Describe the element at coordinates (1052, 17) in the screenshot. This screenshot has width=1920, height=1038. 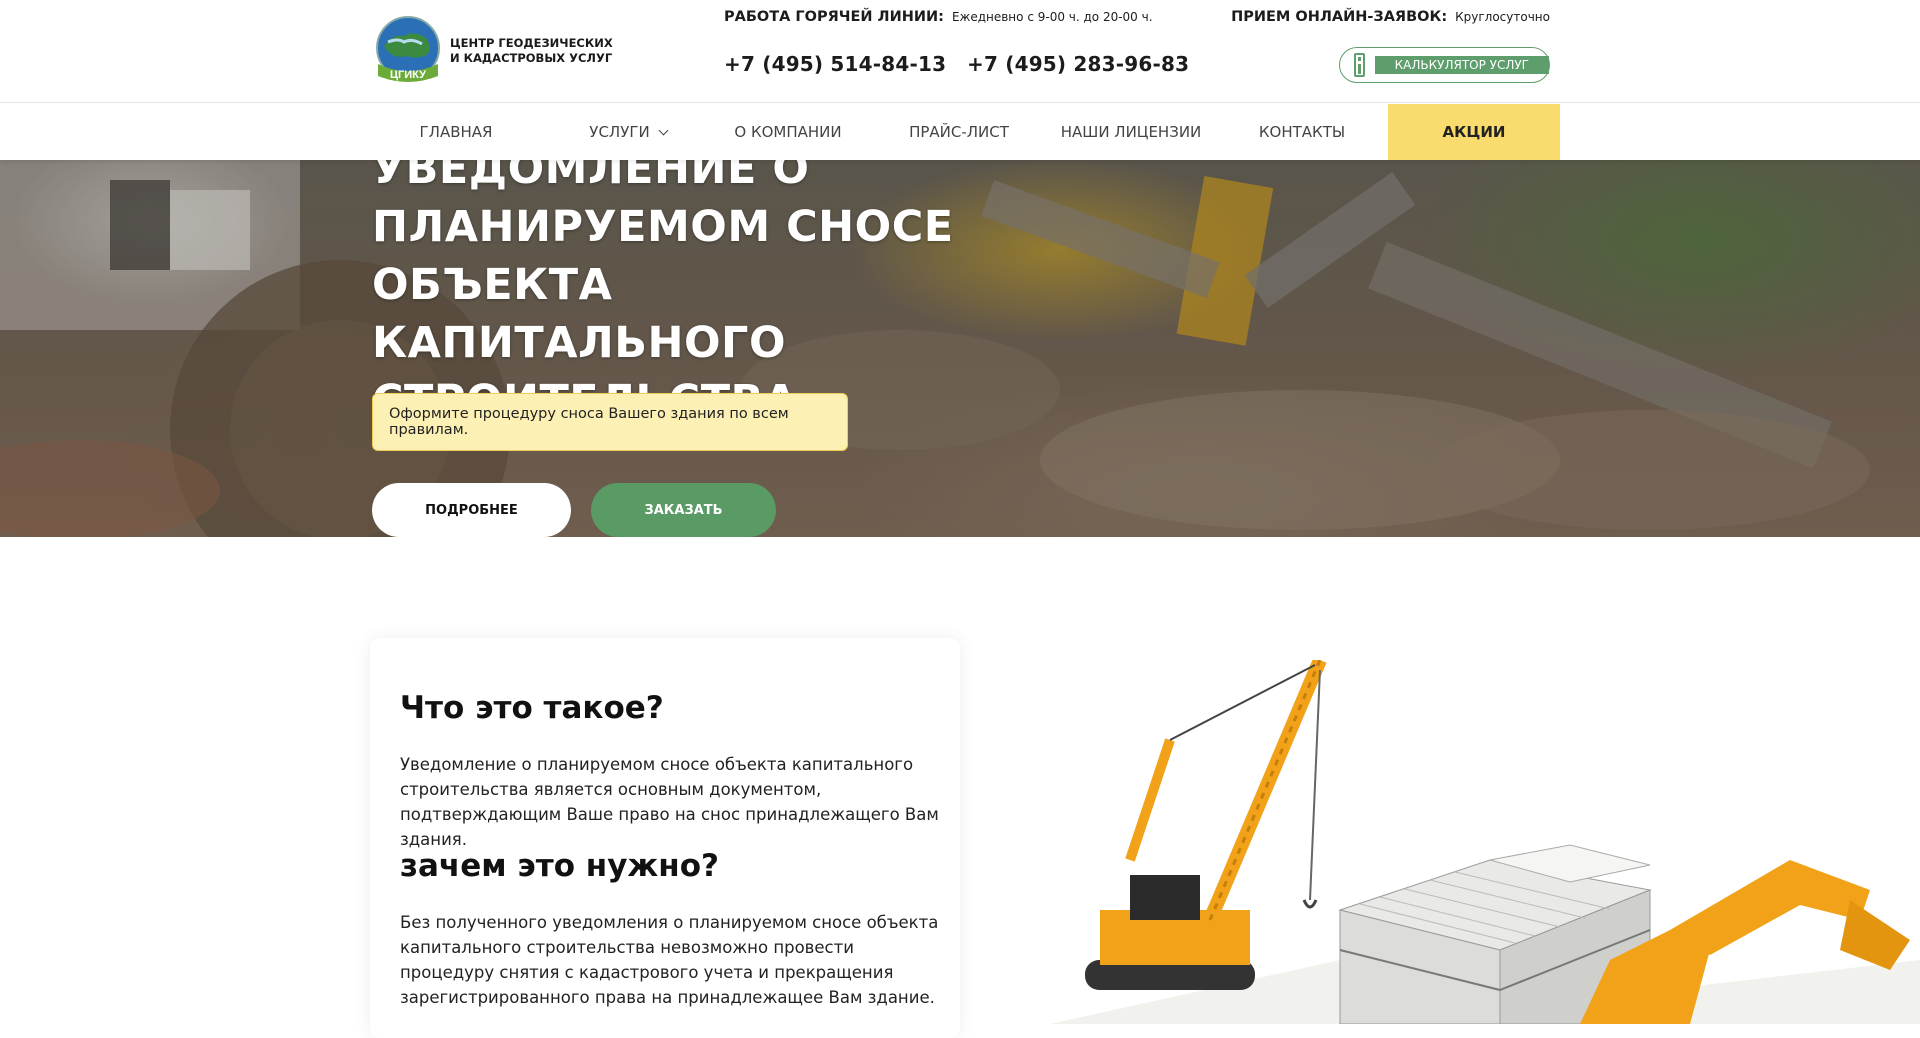
I see `hotline-hours: Ежедневно с 9-00 ч. до 20-00 ч.` at that location.